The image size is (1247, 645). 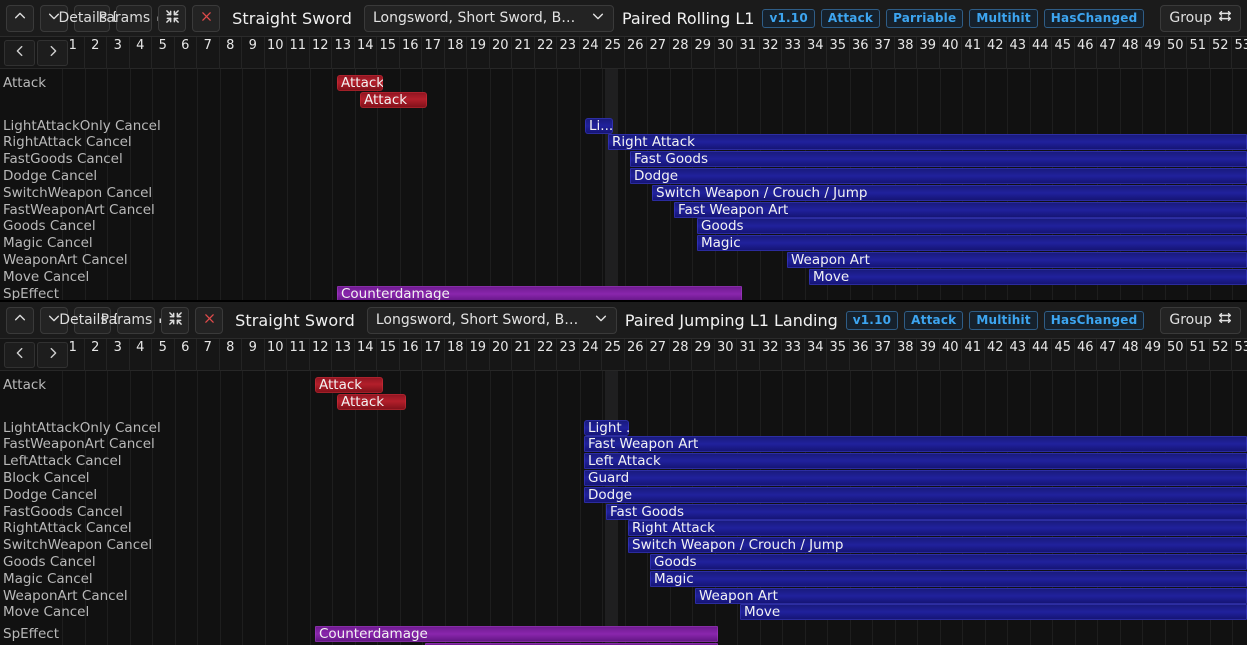 What do you see at coordinates (118, 53) in the screenshot?
I see `ruler-tick: 3` at bounding box center [118, 53].